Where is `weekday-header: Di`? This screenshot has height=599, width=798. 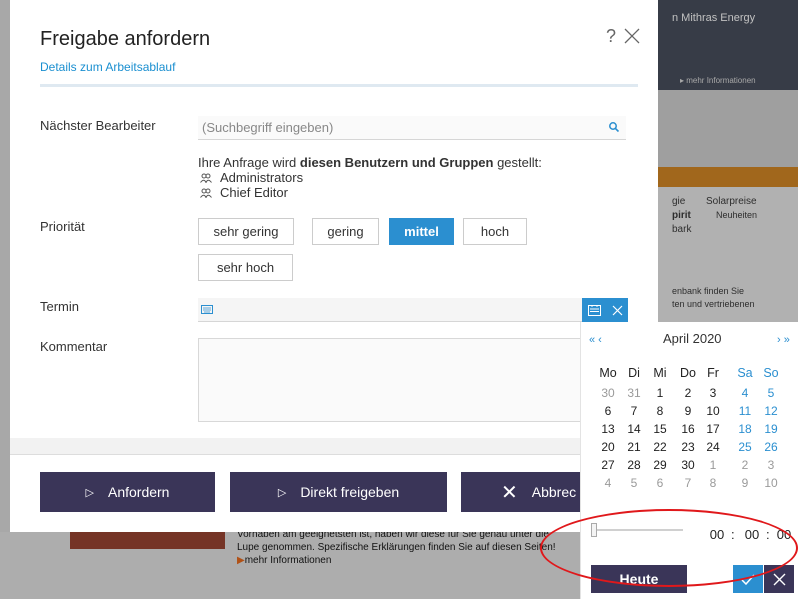 weekday-header: Di is located at coordinates (634, 373).